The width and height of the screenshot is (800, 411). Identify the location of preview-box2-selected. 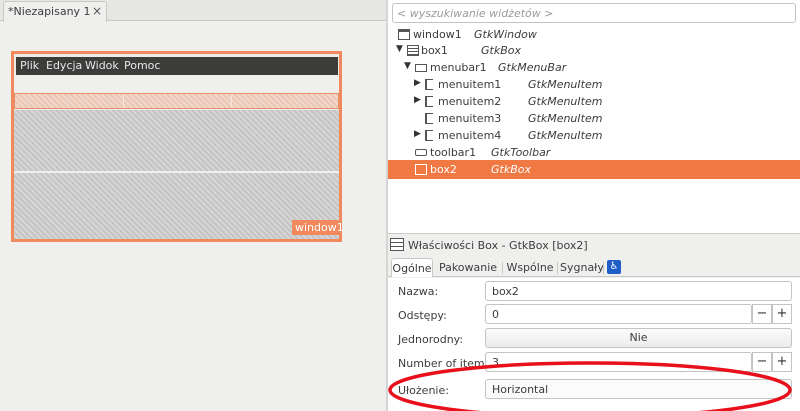
(176, 101).